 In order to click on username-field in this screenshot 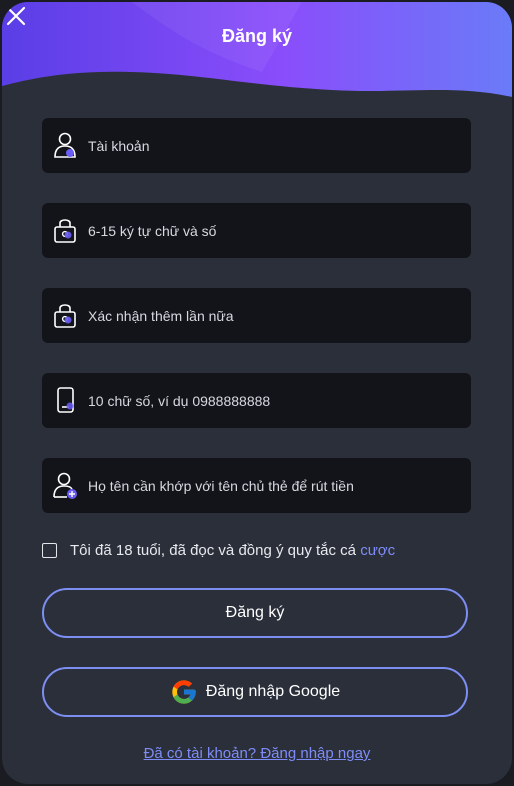, I will do `click(256, 145)`.